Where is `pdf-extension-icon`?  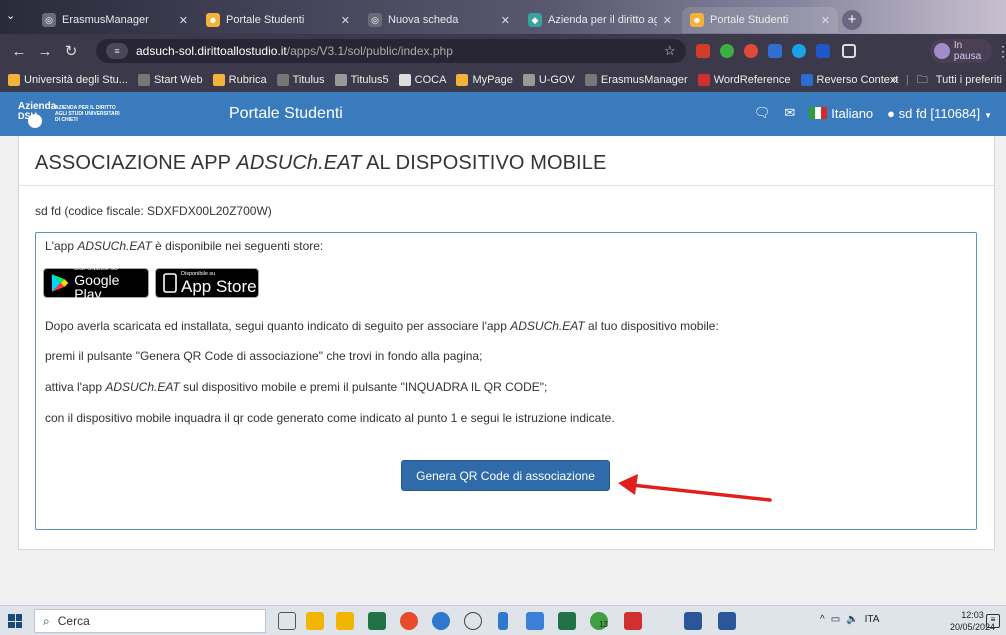
pdf-extension-icon is located at coordinates (703, 51).